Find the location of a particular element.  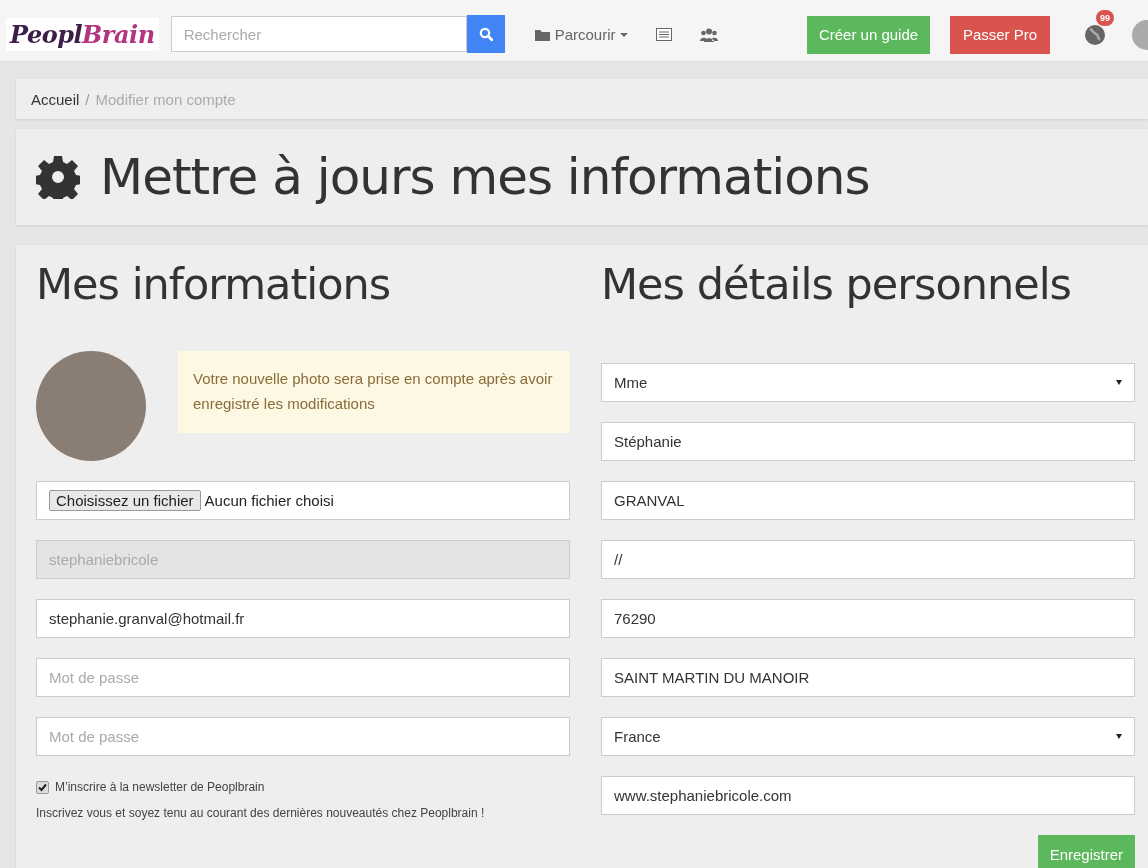

section-heading: Mes détails personnels is located at coordinates (836, 285).